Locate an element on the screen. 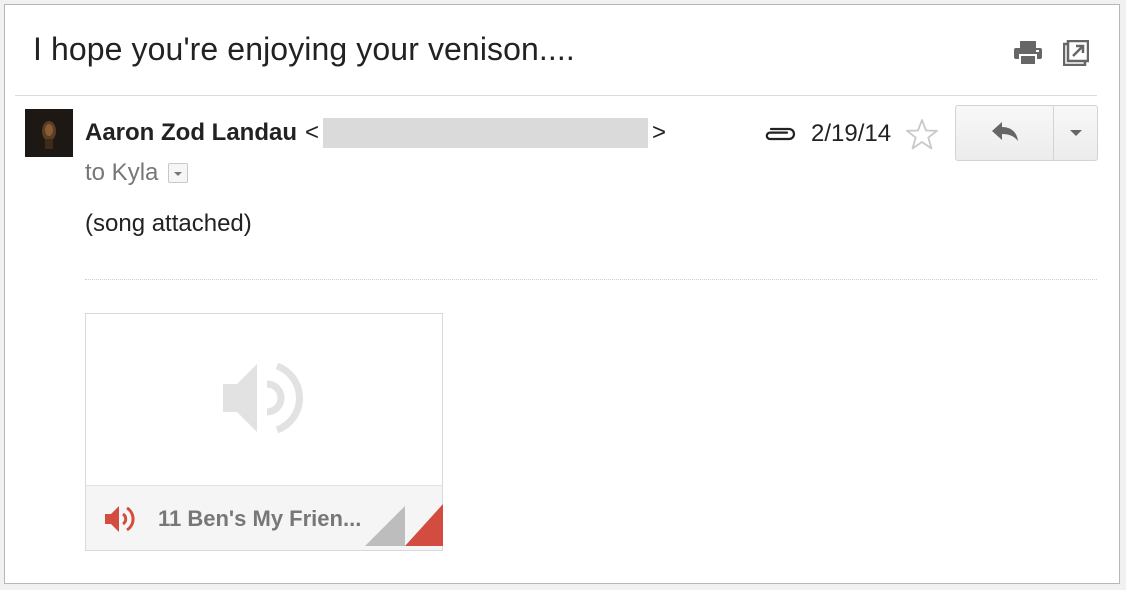 The height and width of the screenshot is (590, 1126). reply-button is located at coordinates (1005, 133).